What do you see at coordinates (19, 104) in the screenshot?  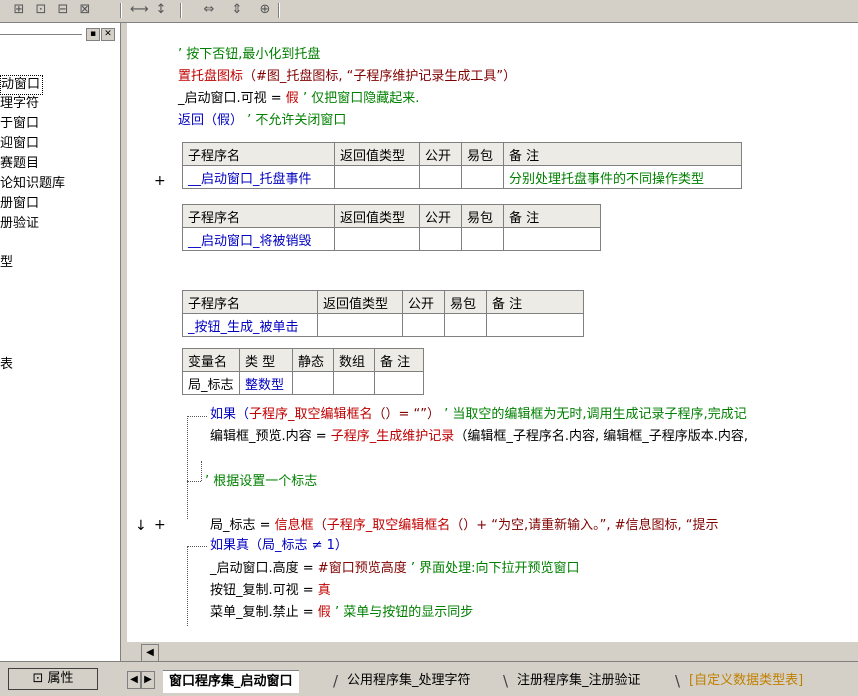 I see `tree-item: 理字符` at bounding box center [19, 104].